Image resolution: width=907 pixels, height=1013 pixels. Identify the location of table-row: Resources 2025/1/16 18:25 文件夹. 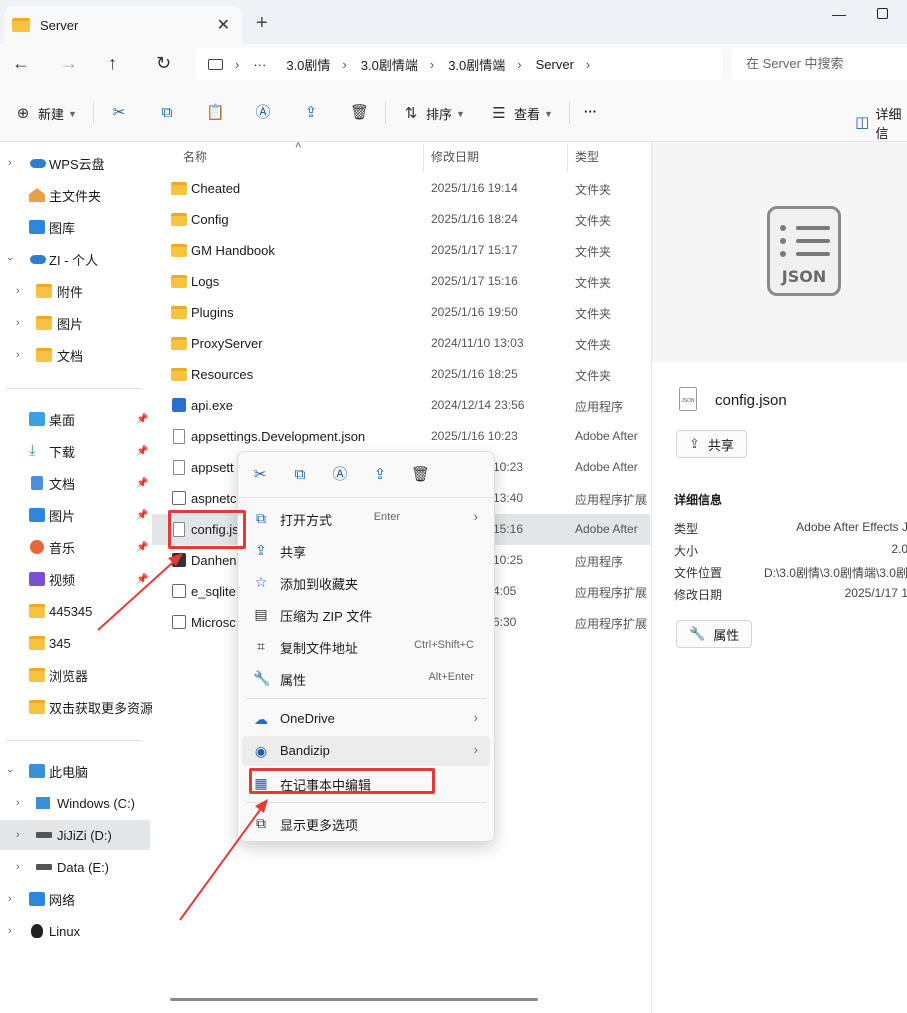
(401, 374).